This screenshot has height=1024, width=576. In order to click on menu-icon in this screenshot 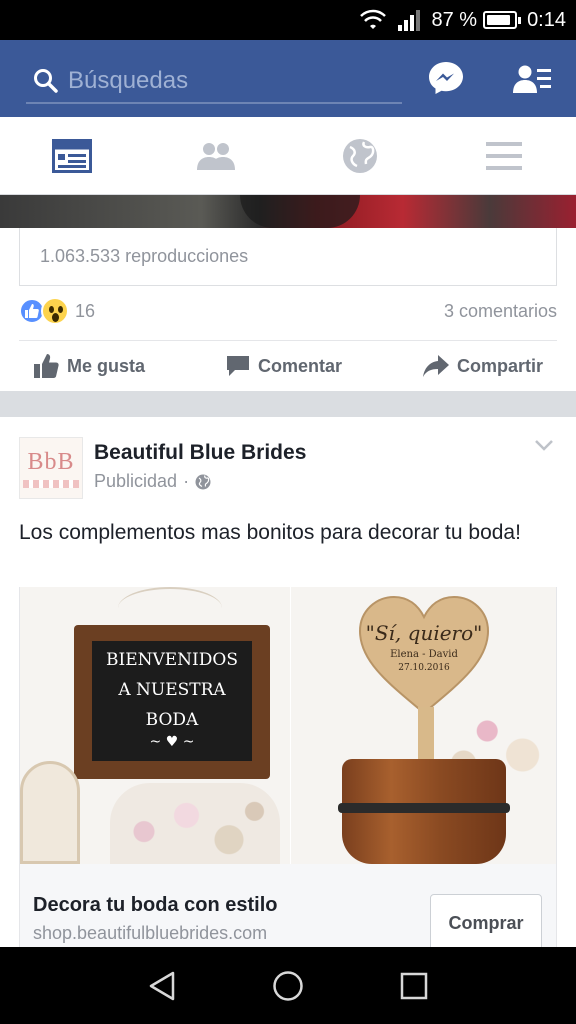, I will do `click(504, 155)`.